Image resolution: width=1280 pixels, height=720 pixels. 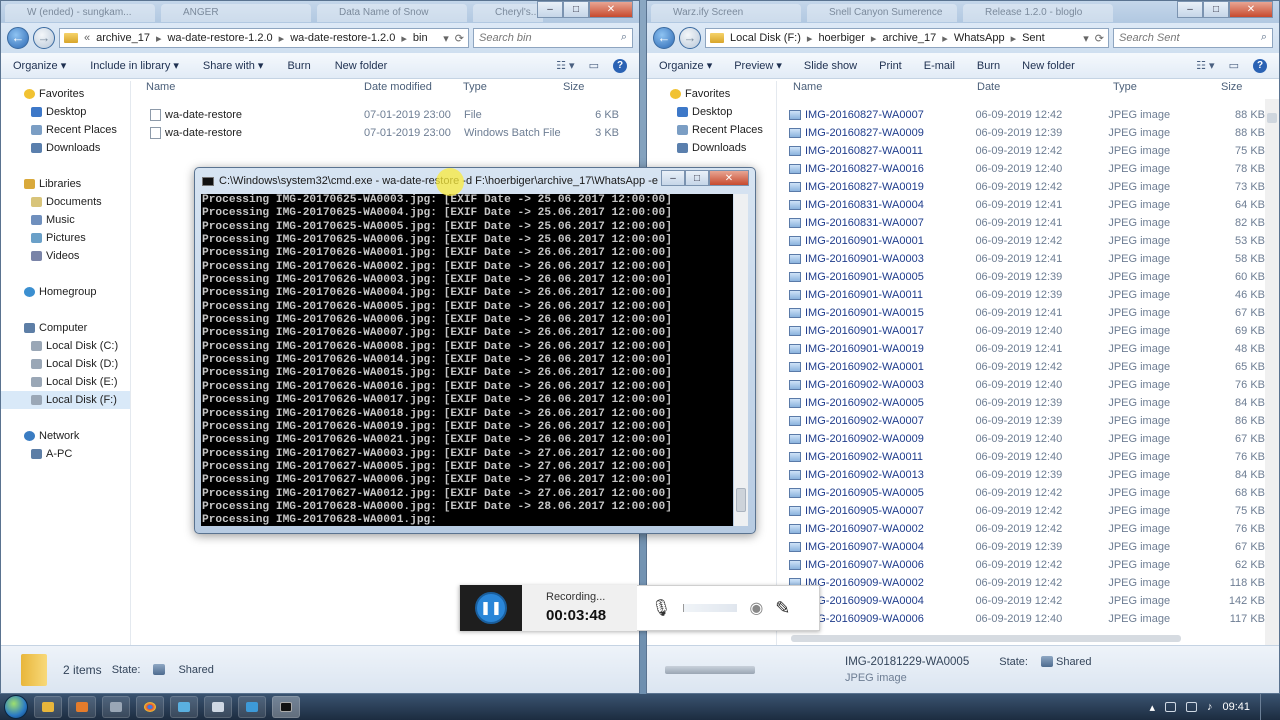 I want to click on screen-recorder-widget: ❚❚ Recording... 00:03:48 🎙 ◉ ✎, so click(x=639, y=608).